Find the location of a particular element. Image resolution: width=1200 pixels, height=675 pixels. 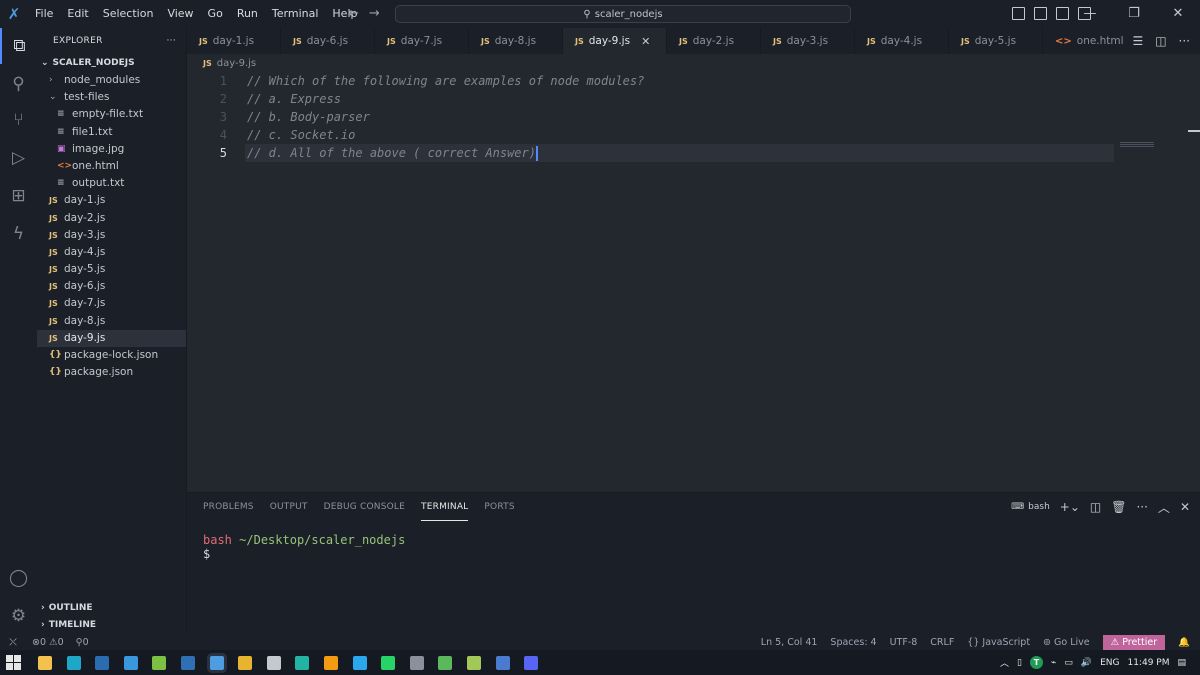

problems-status: ⊗0 ⚠0 is located at coordinates (48, 642).